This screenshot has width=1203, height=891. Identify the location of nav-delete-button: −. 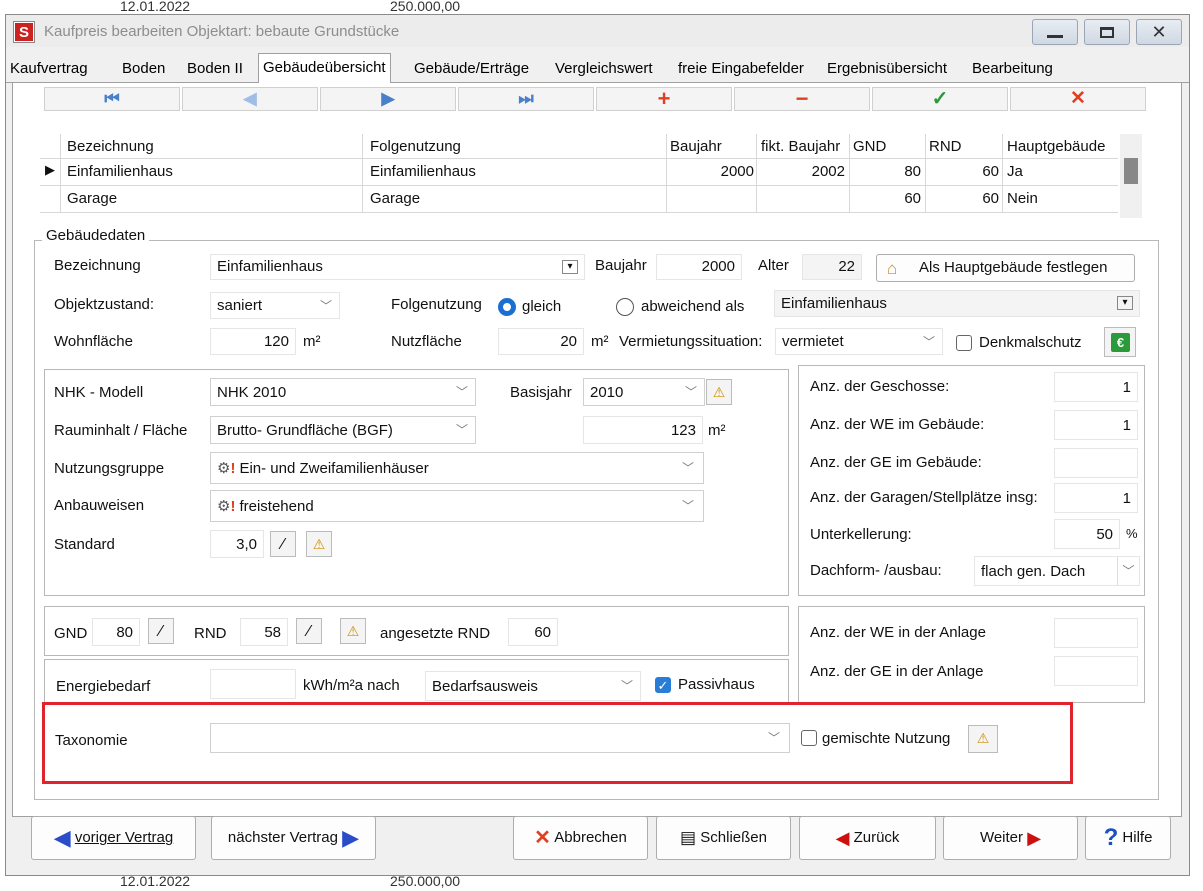
(802, 99).